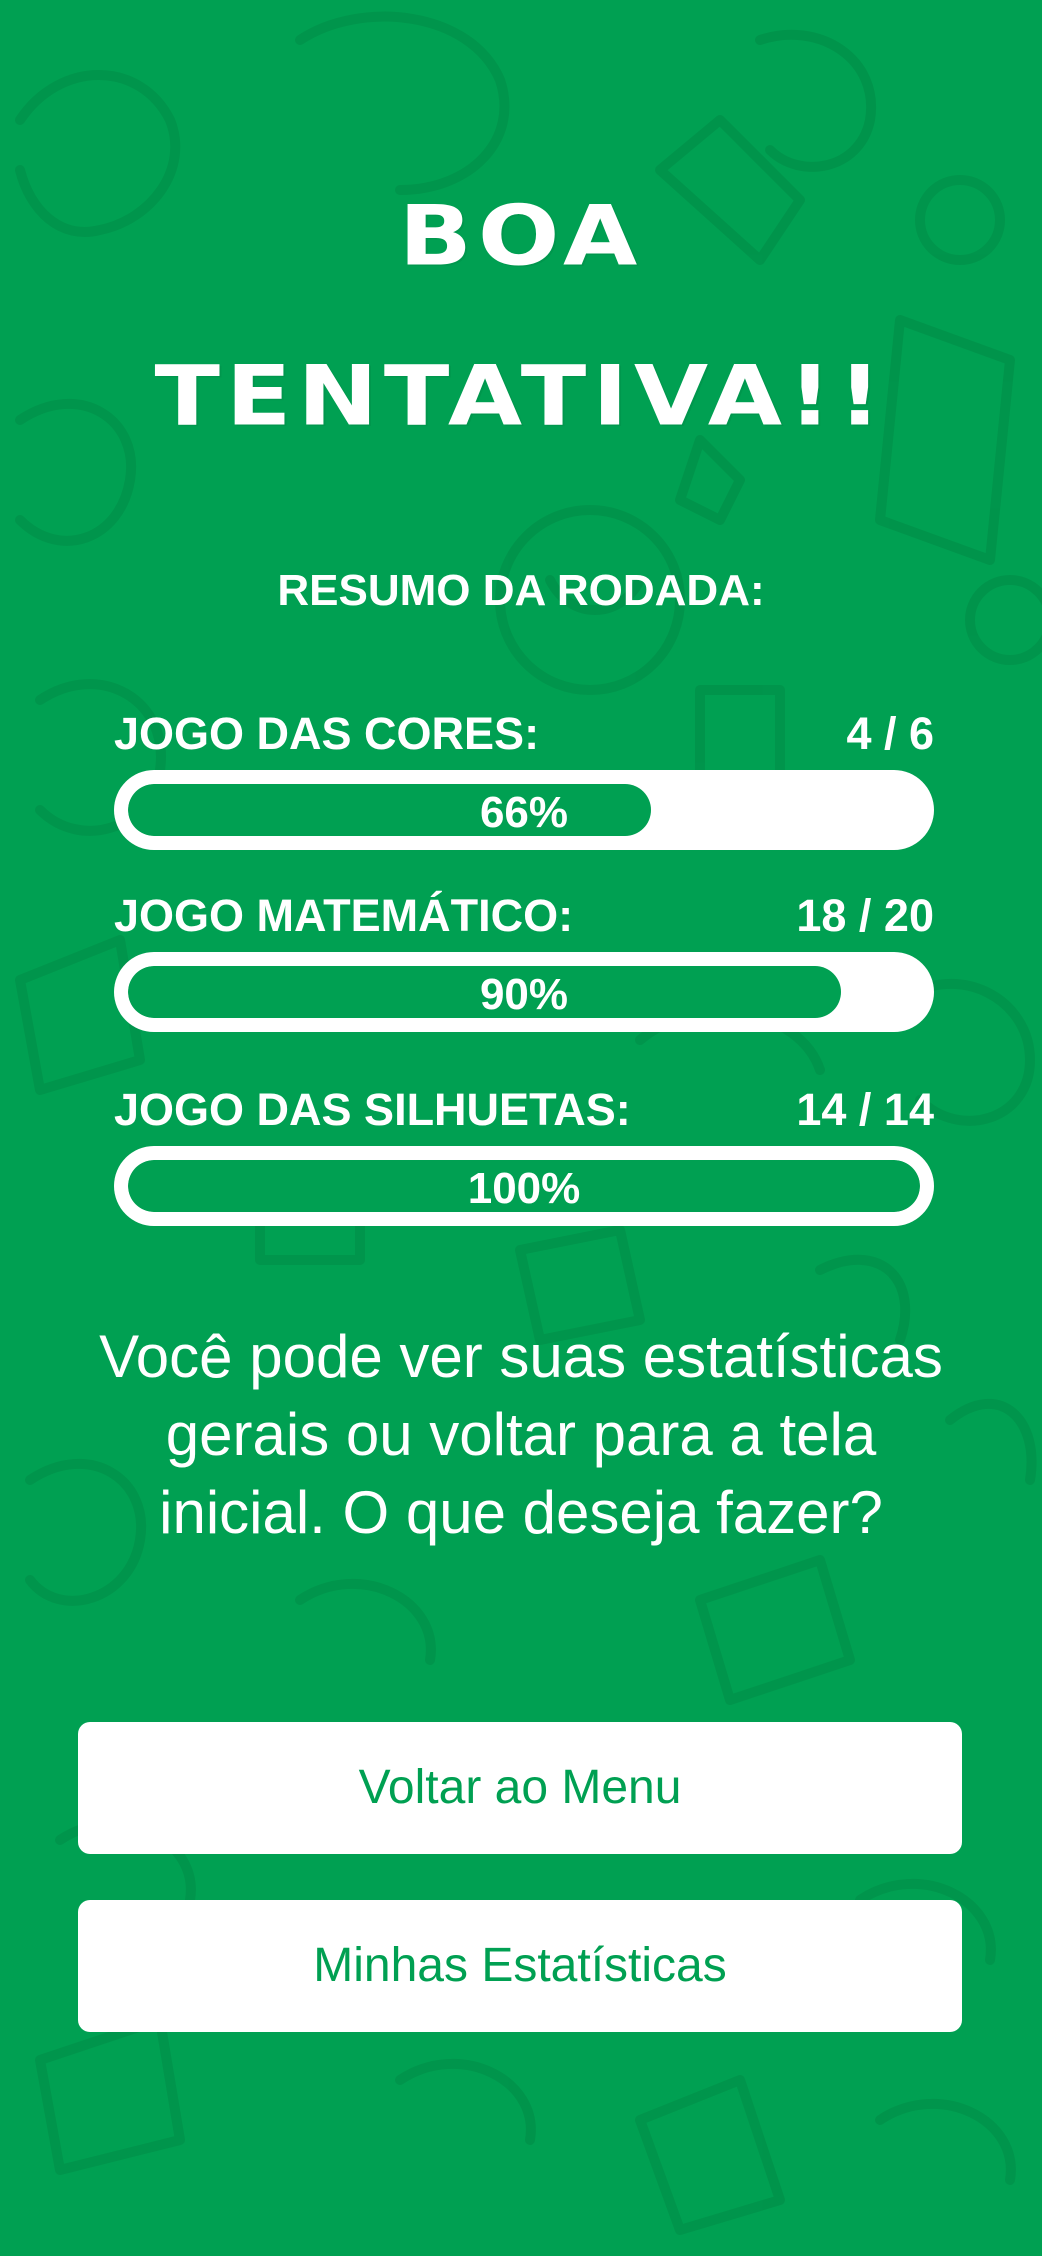 The image size is (1042, 2256). Describe the element at coordinates (372, 1109) in the screenshot. I see `game-label: JOGO DAS SILHUETAS:` at that location.